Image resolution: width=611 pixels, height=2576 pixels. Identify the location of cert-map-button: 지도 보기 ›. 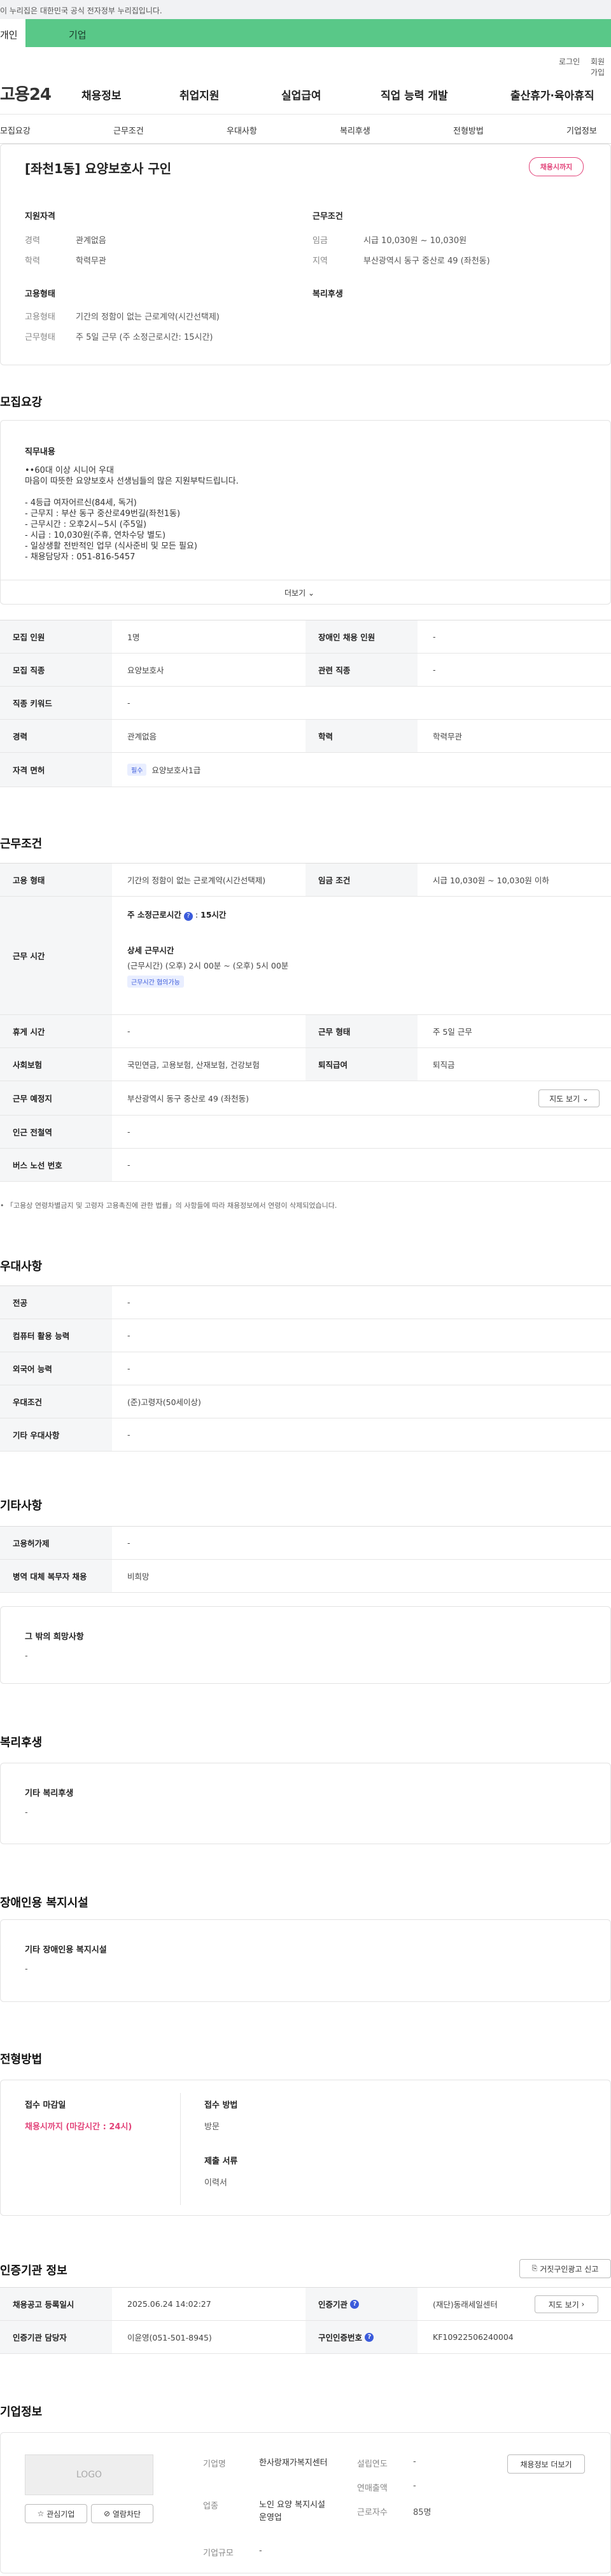
(566, 2304).